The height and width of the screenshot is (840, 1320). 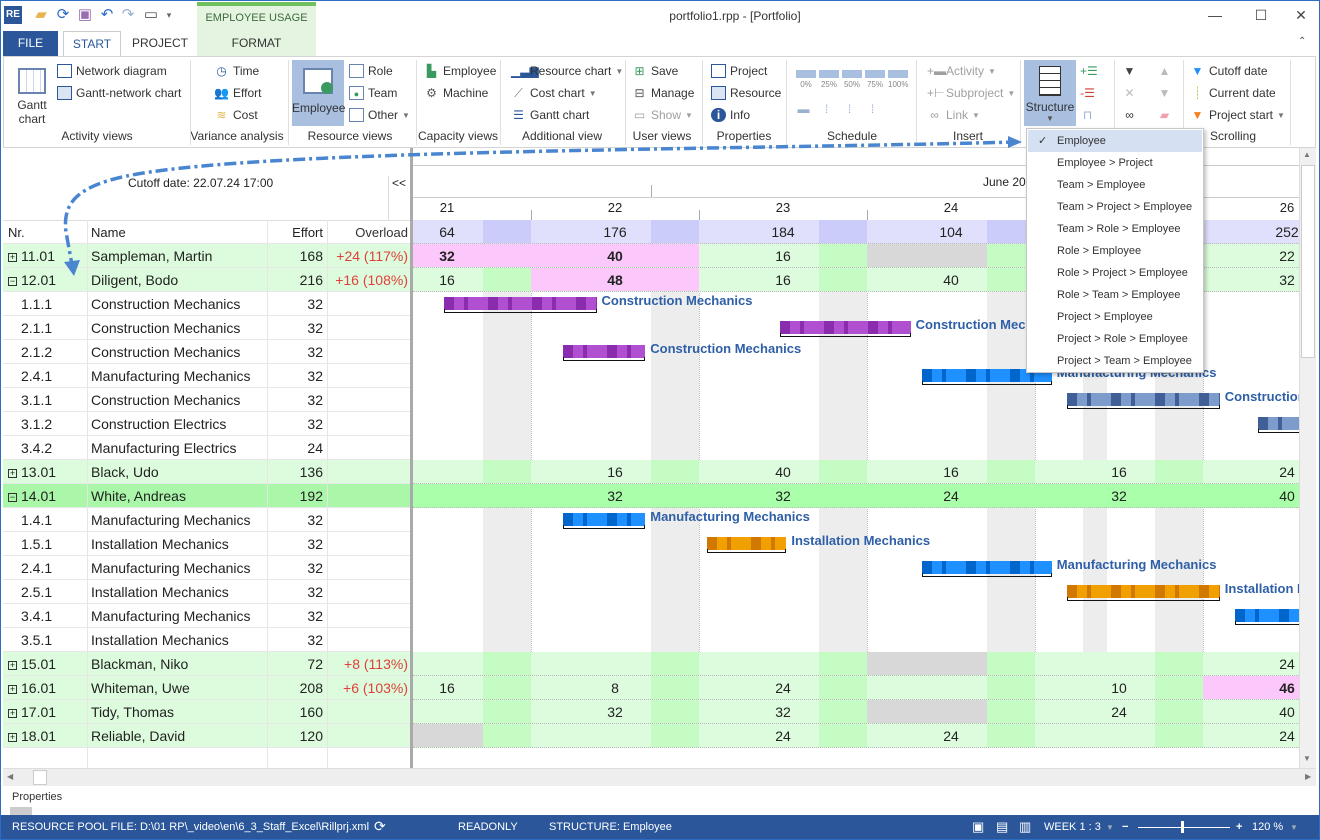 What do you see at coordinates (1099, 251) in the screenshot?
I see `structure-option-label: Role > Employee` at bounding box center [1099, 251].